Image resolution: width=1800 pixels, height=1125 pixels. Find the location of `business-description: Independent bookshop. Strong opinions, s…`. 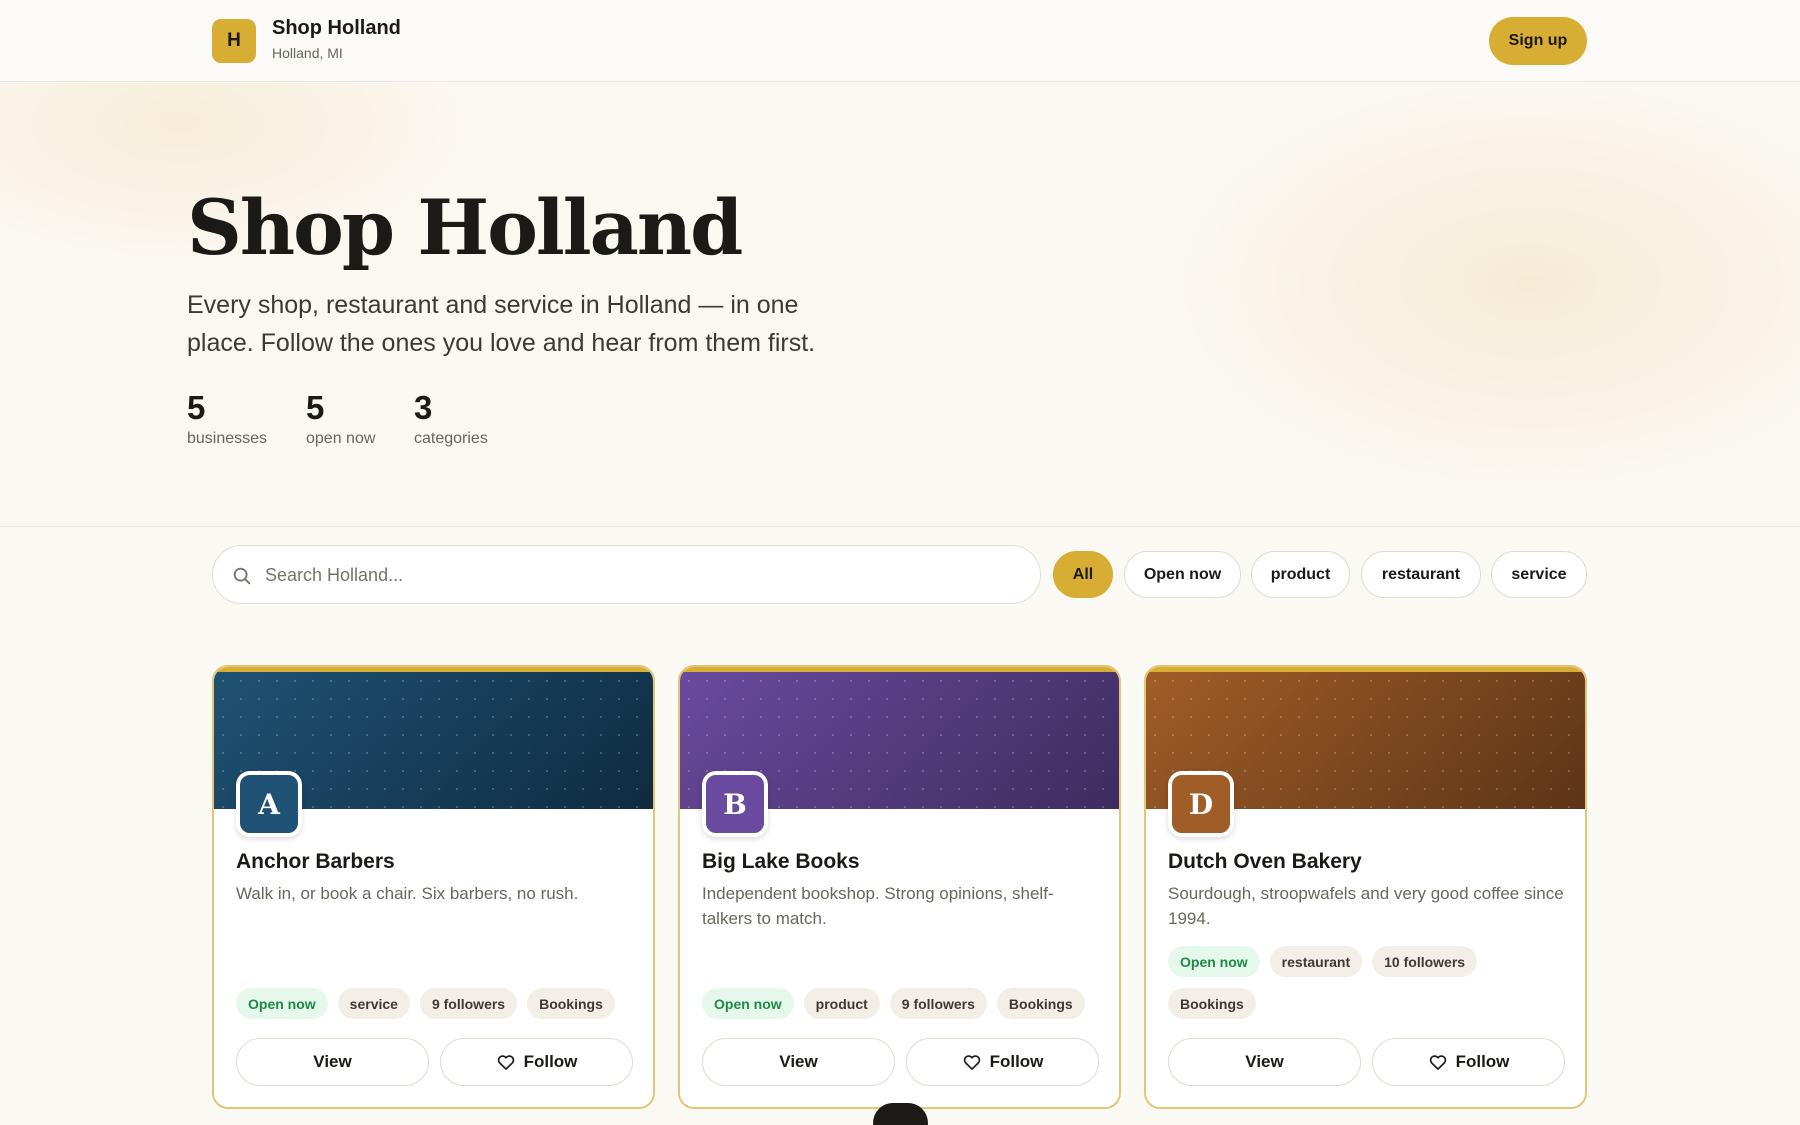

business-description: Independent bookshop. Strong opinions, s… is located at coordinates (878, 906).